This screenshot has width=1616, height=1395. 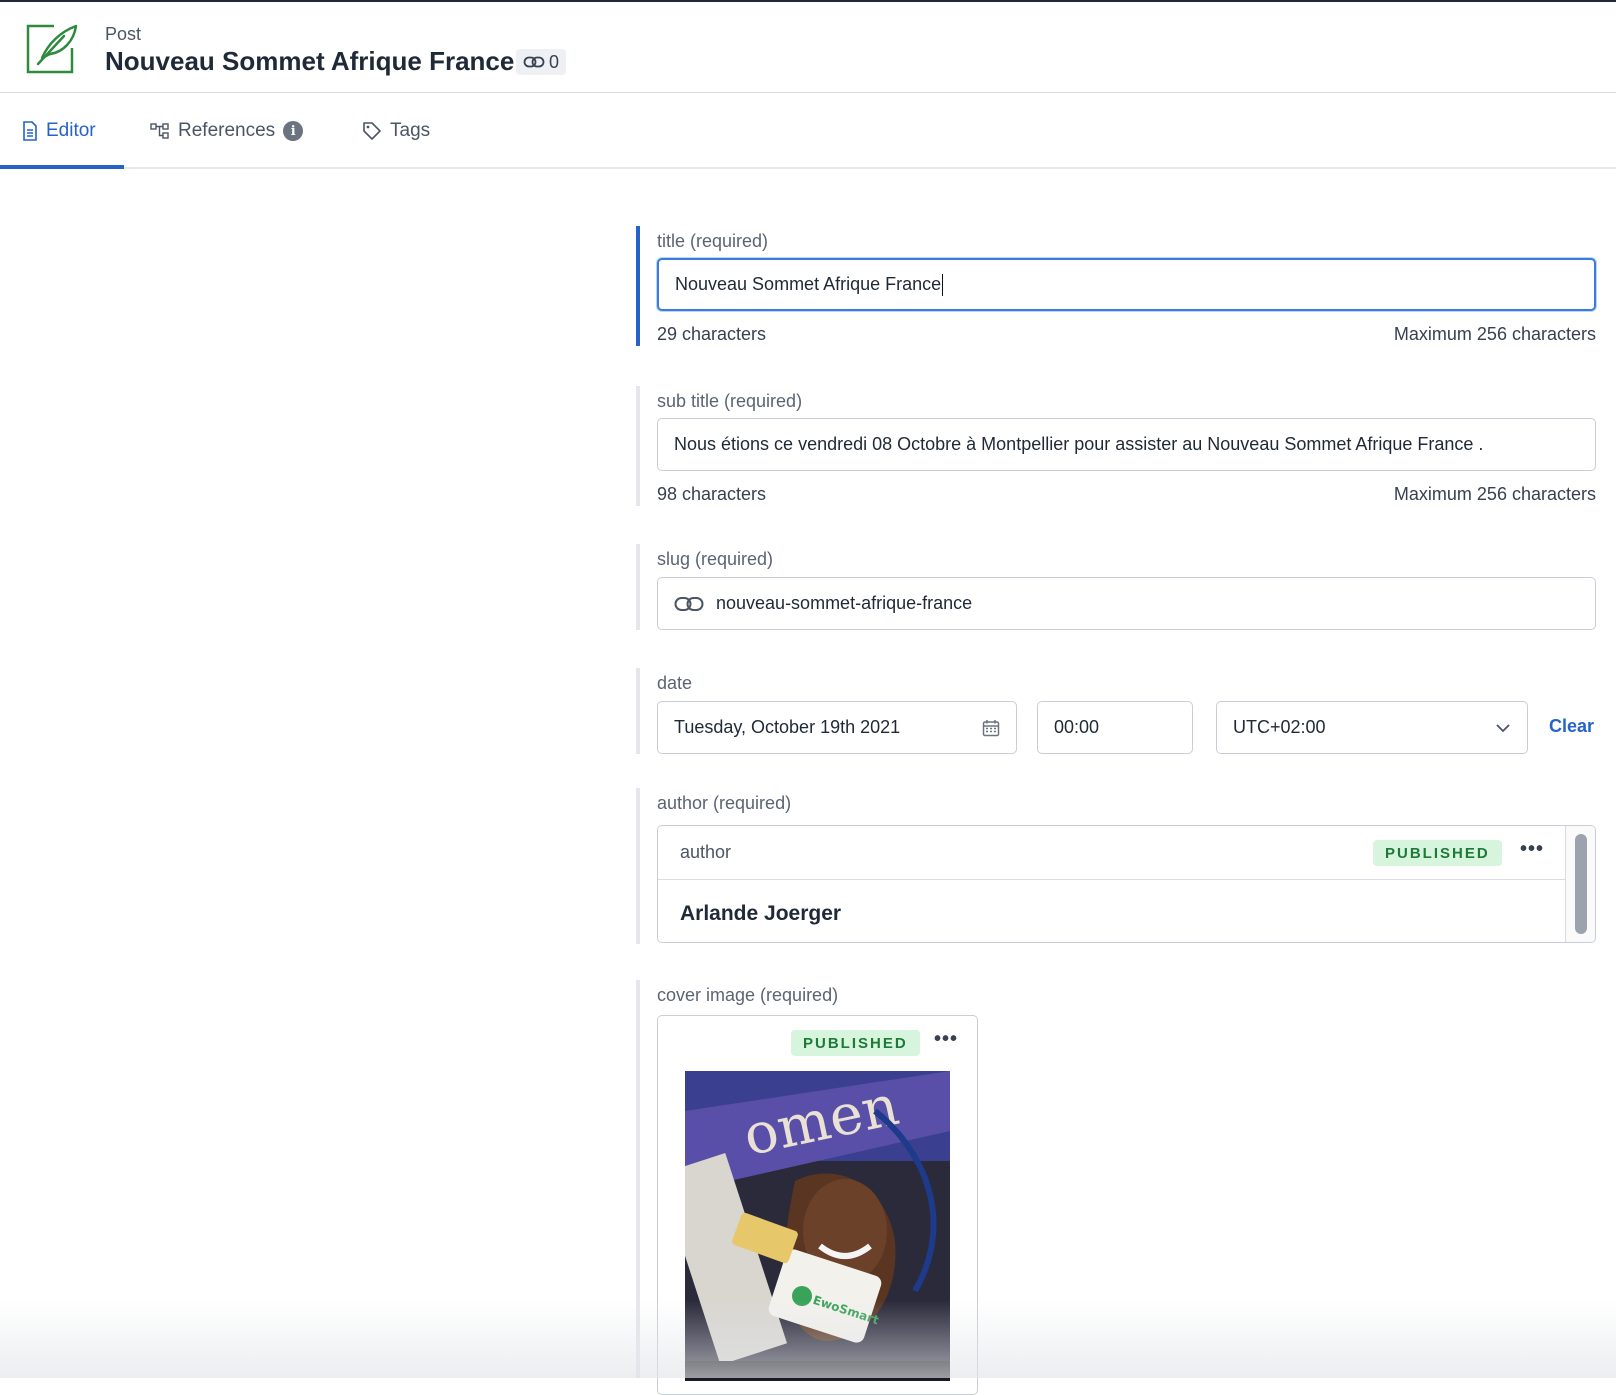 I want to click on title-input-value: Nouveau Sommet Afrique France, so click(x=808, y=284).